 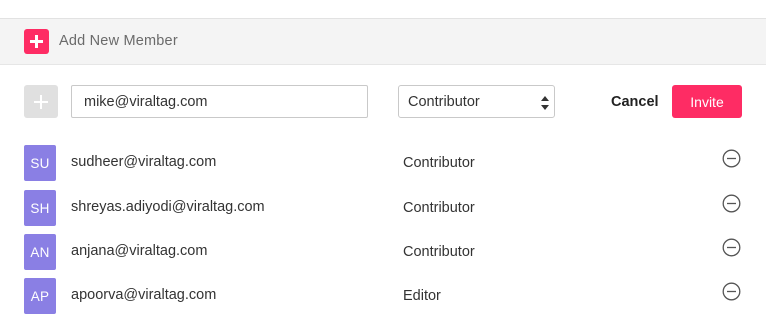 What do you see at coordinates (383, 252) in the screenshot?
I see `member-row: AN anjana@viraltag.com Contributor` at bounding box center [383, 252].